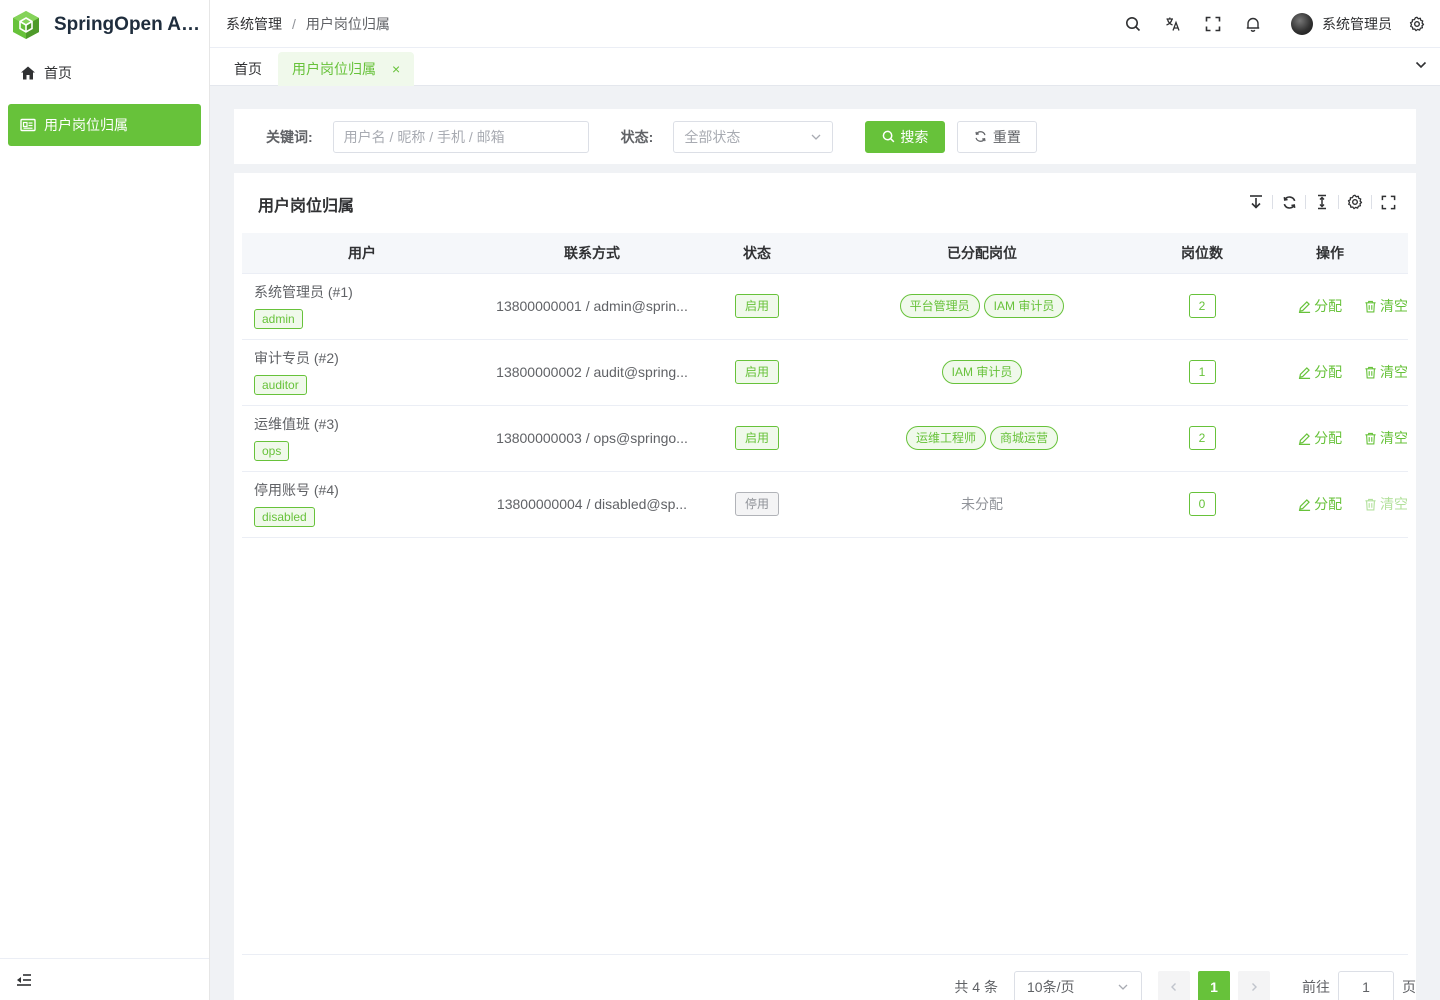 This screenshot has height=1000, width=1440. I want to click on pagination: 共 4 条 10条/页 1 前往 1 页, so click(1185, 985).